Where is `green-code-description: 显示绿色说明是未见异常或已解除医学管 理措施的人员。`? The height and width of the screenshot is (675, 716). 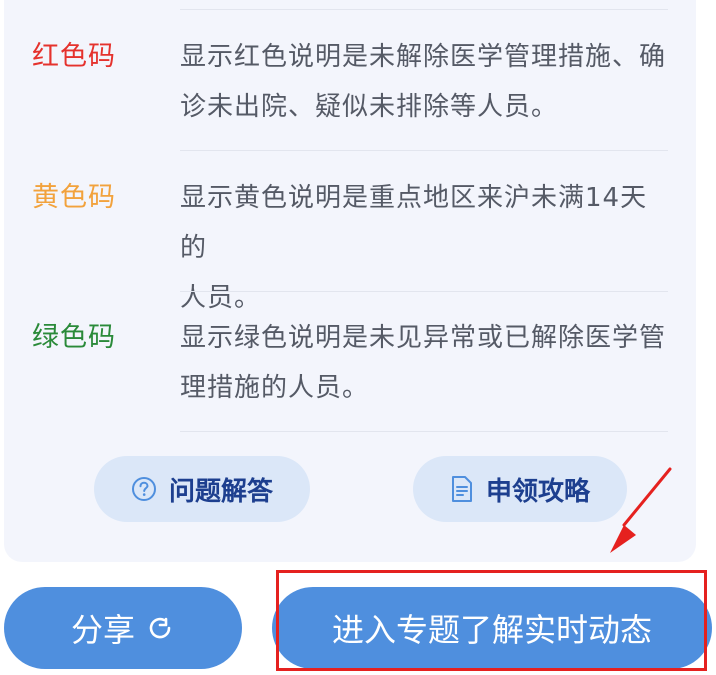 green-code-description: 显示绿色说明是未见异常或已解除医学管 理措施的人员。 is located at coordinates (423, 363).